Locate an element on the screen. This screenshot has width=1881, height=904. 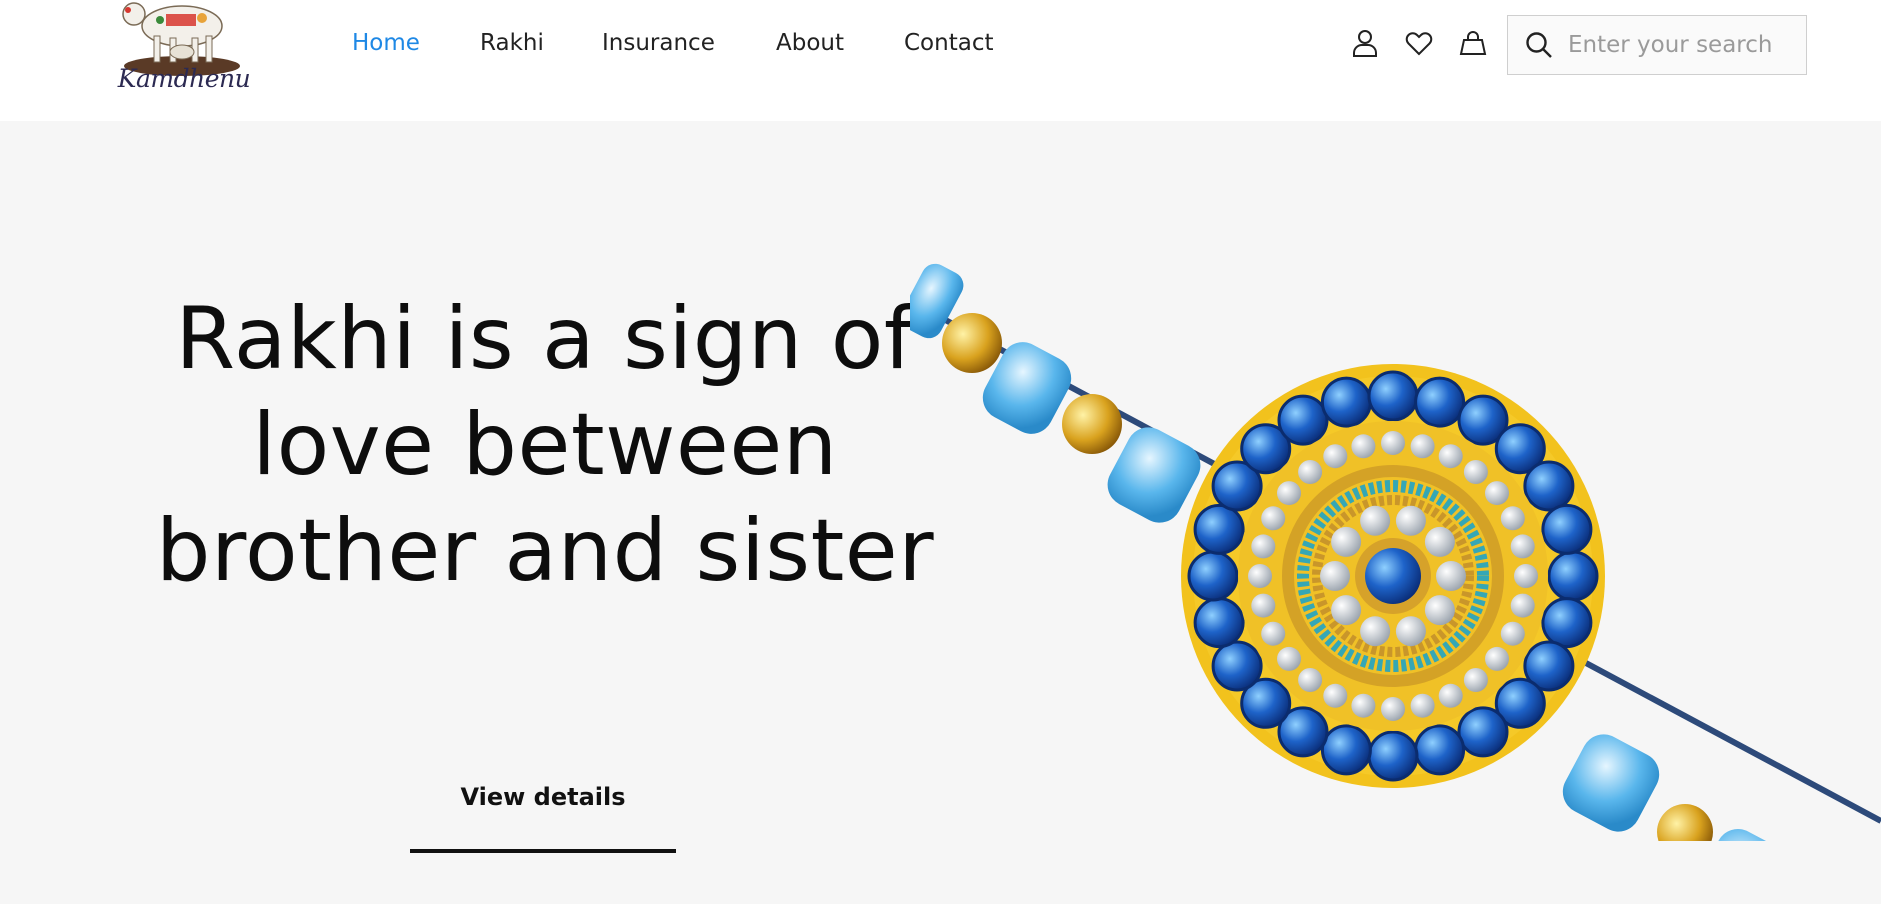
cta-underline is located at coordinates (543, 851).